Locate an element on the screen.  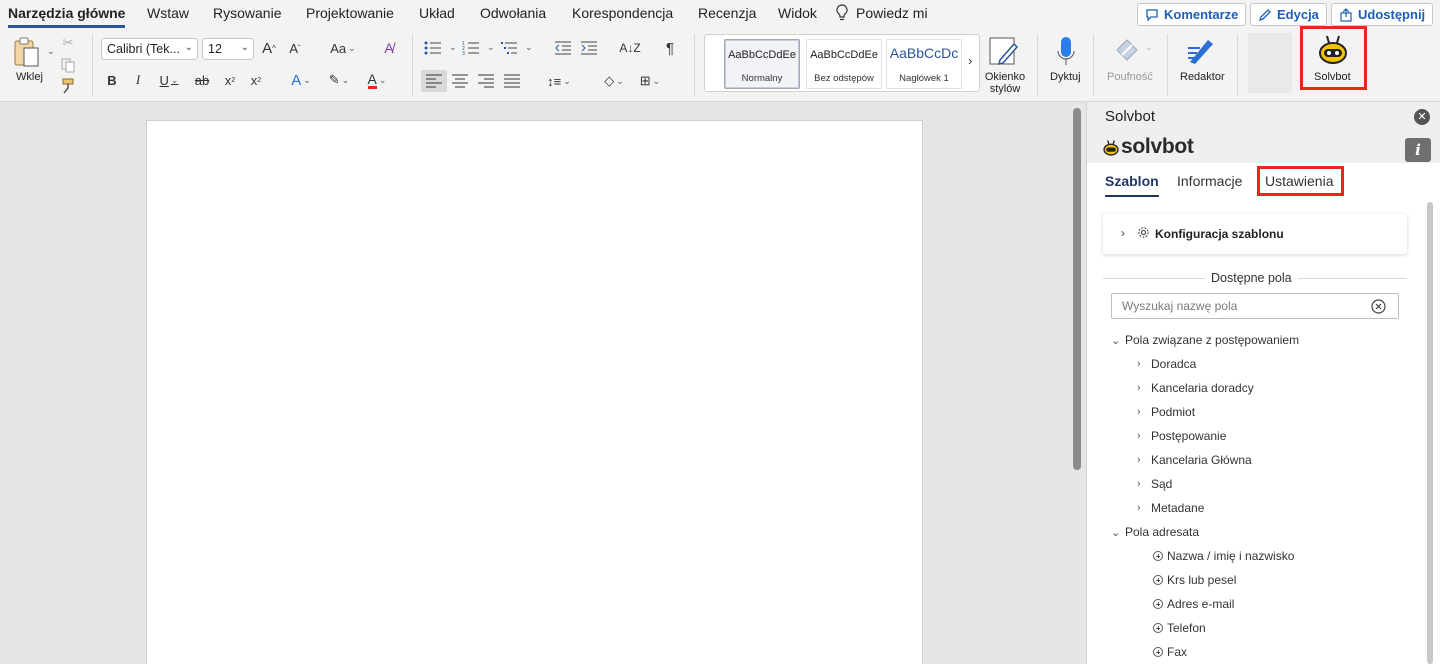
font-color-icon: A ⌄ is located at coordinates (377, 80).